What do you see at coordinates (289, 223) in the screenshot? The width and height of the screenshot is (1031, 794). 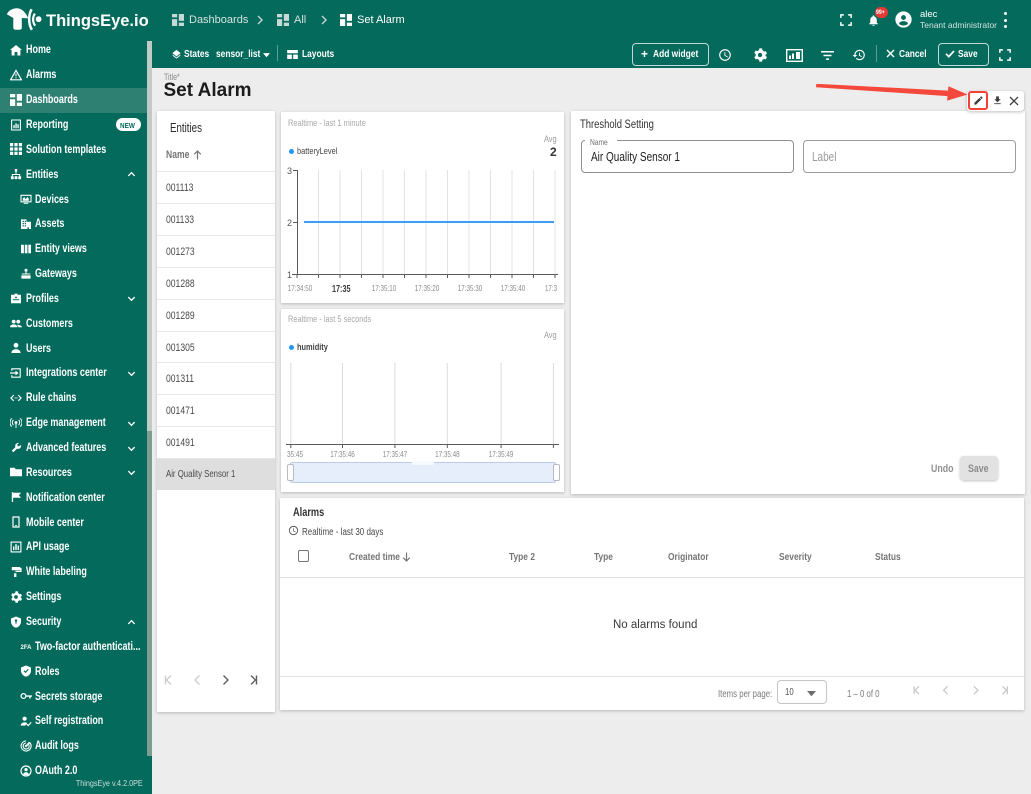 I see `svg-text: 2` at bounding box center [289, 223].